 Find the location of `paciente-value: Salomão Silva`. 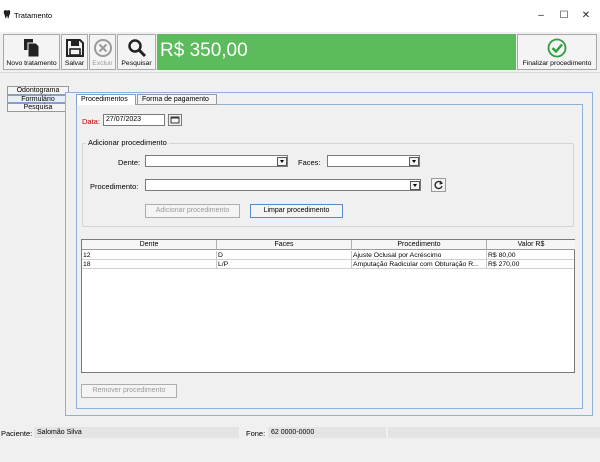

paciente-value: Salomão Silva is located at coordinates (136, 432).